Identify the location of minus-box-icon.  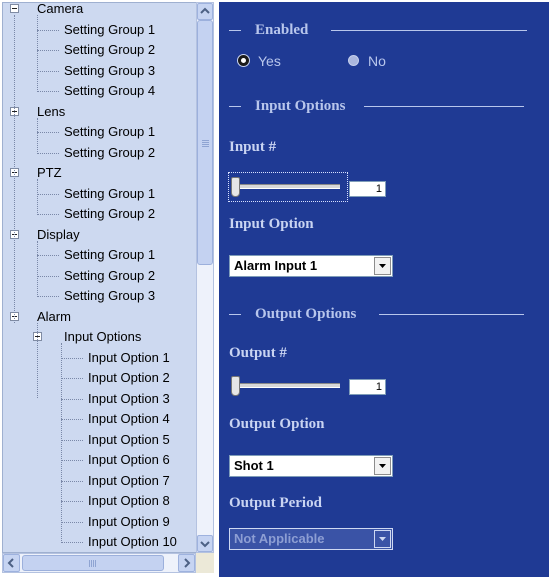
(14, 8).